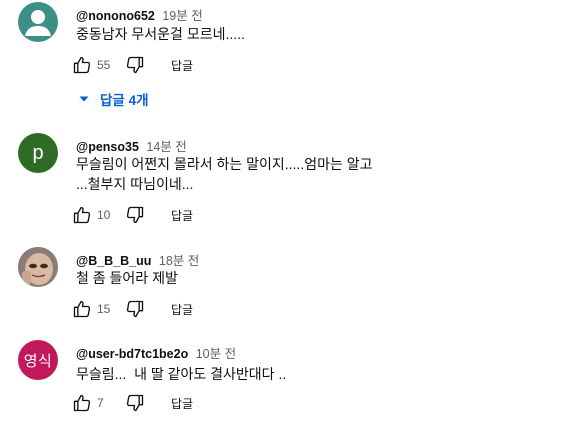 Image resolution: width=583 pixels, height=425 pixels. I want to click on comment-header: @B_B_B_uu 18분 전, so click(137, 259).